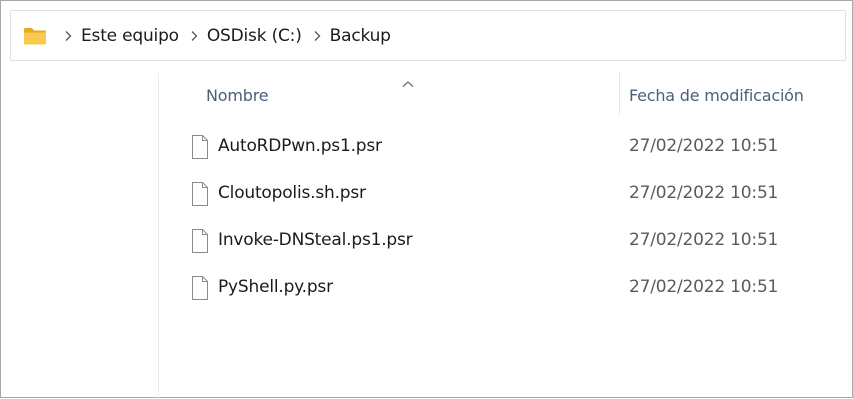  I want to click on file-row: Cloutopolis.sh.psr 27/02/2022 10:51, so click(501, 193).